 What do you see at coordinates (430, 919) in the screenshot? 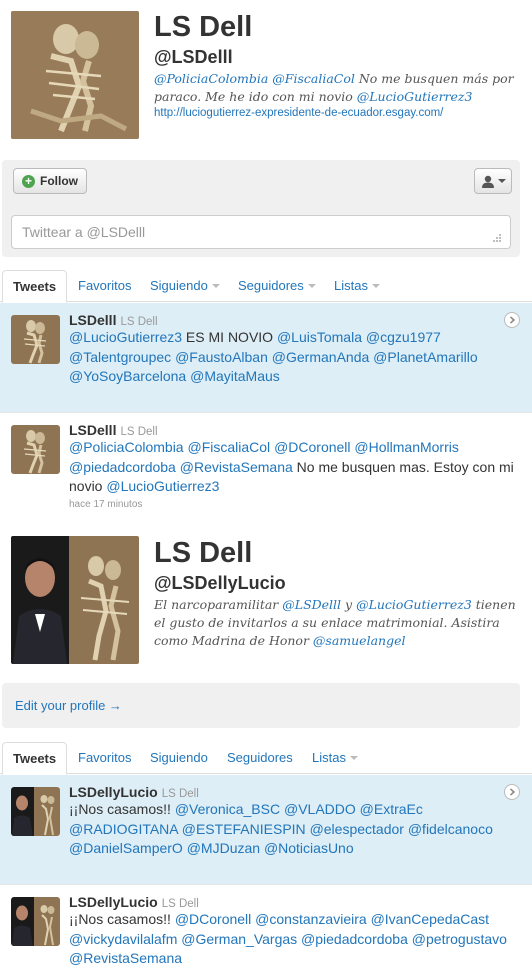
I see `tweet-mention: @IvanCepedaCast` at bounding box center [430, 919].